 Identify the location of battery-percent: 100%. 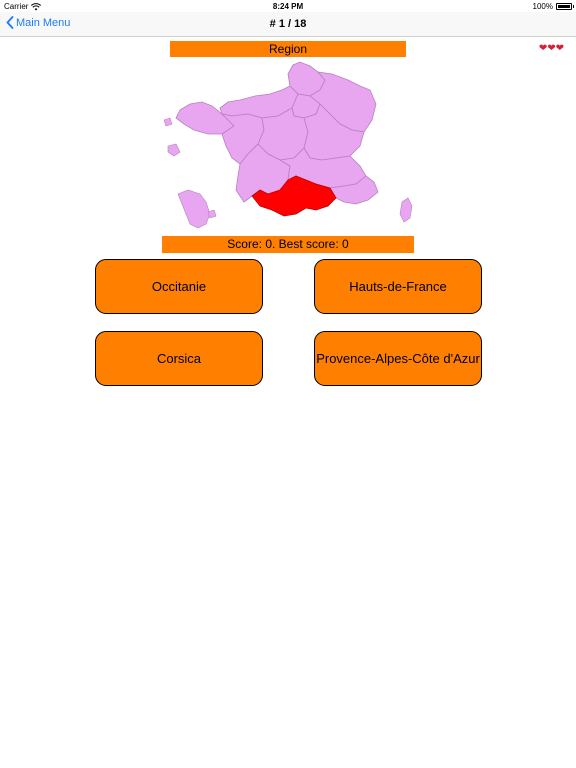
(542, 6).